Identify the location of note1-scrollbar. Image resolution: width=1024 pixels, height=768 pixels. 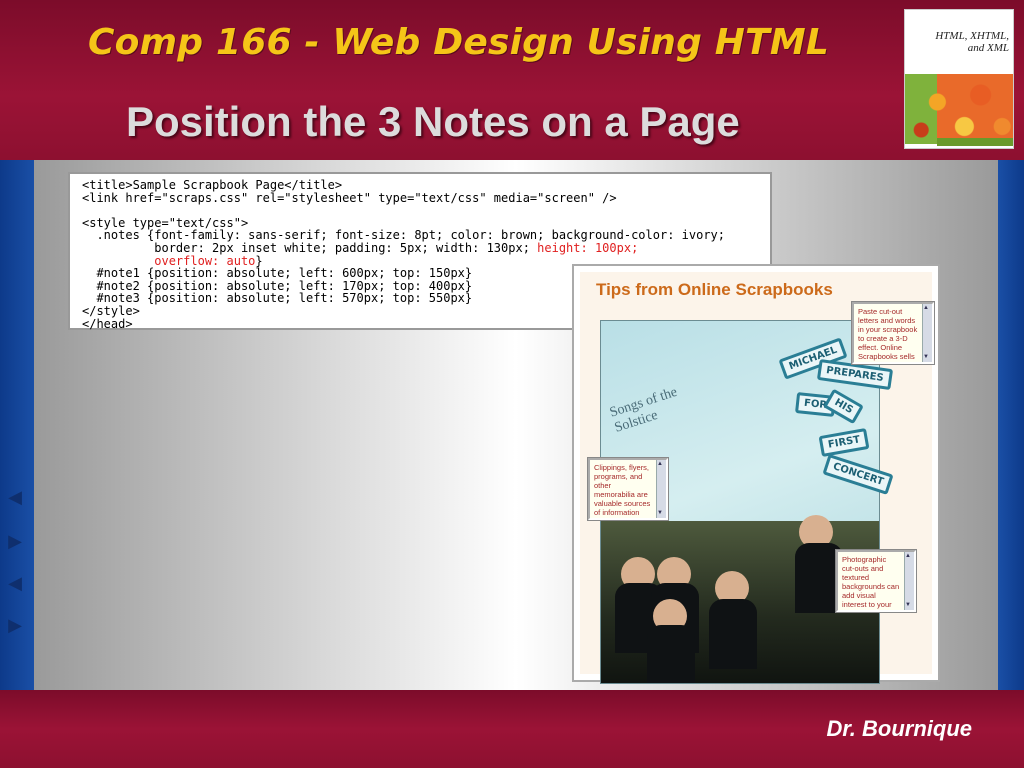
(927, 333).